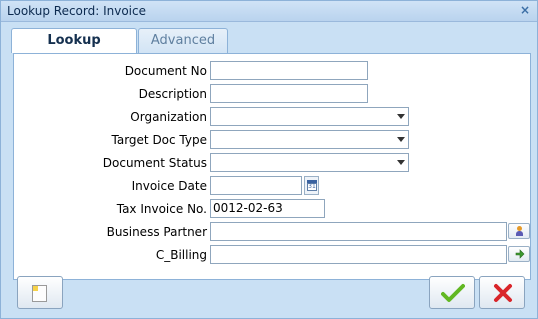  I want to click on x-icon, so click(503, 293).